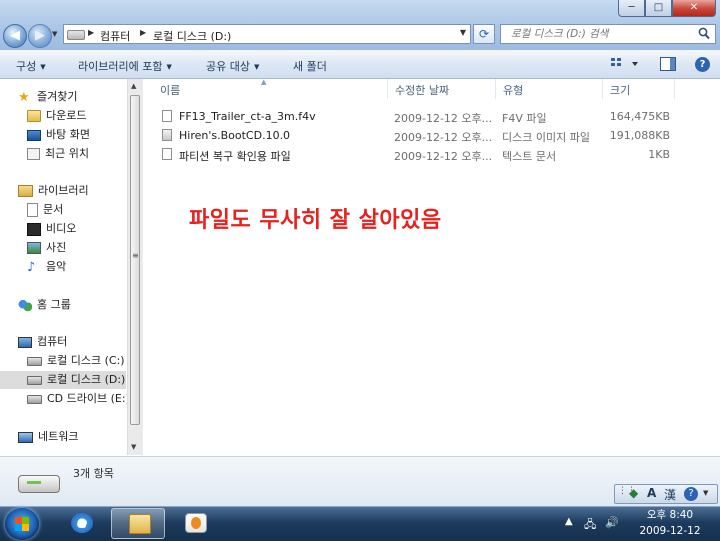 The image size is (720, 541). Describe the element at coordinates (612, 522) in the screenshot. I see `volume-icon: 🔊` at that location.